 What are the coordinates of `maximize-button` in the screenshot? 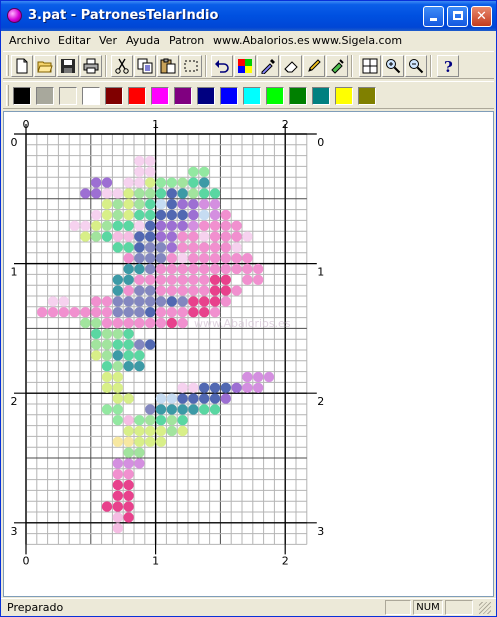 It's located at (457, 16).